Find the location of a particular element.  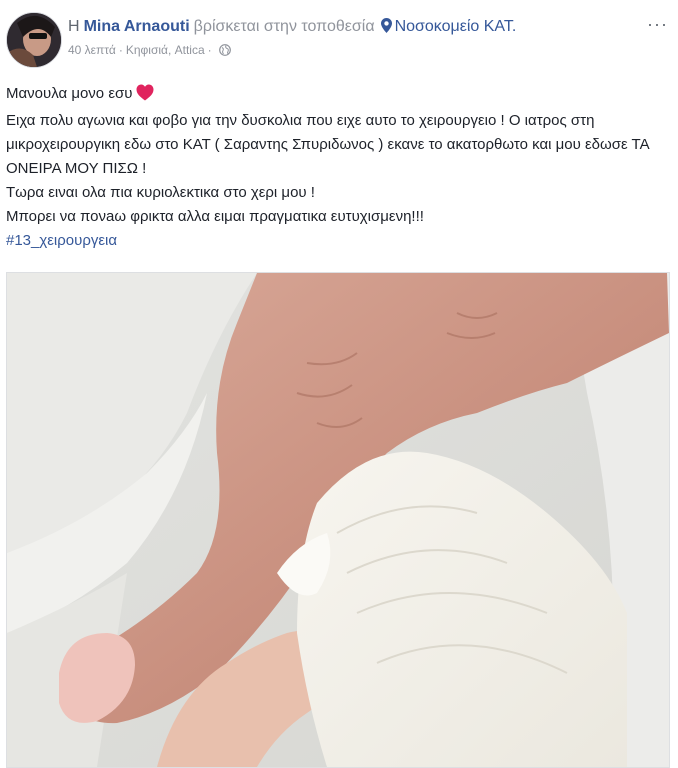

more-options-button: ··· is located at coordinates (657, 24).